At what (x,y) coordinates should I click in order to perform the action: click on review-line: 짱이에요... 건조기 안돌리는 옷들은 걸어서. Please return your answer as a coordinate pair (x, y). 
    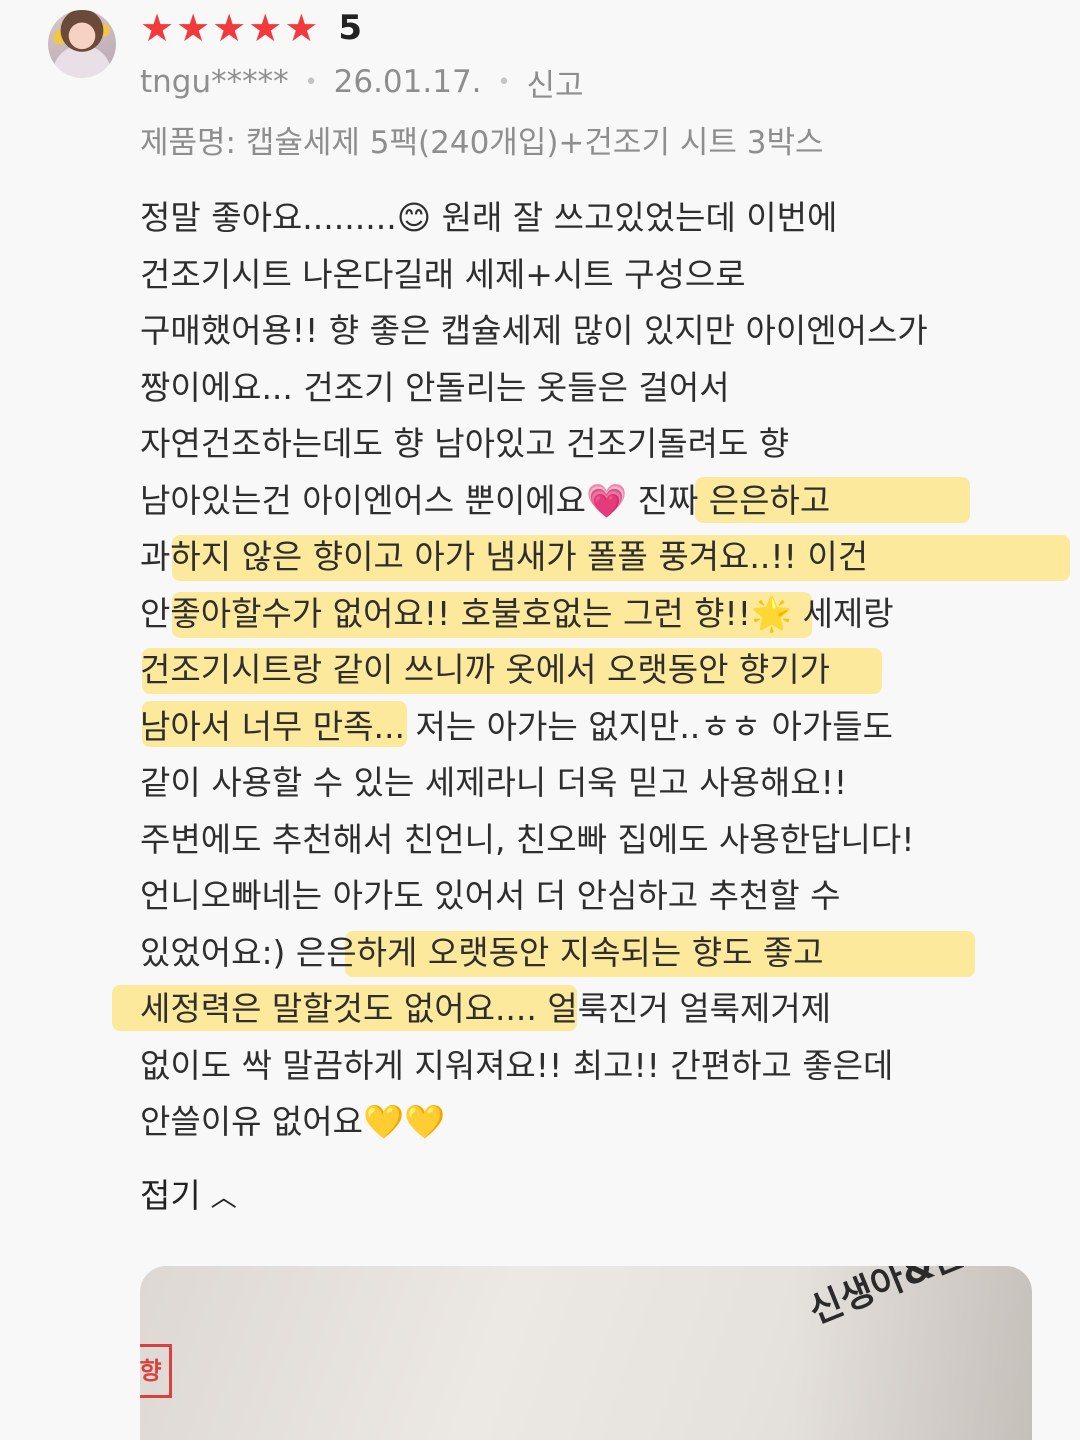
    Looking at the image, I should click on (600, 388).